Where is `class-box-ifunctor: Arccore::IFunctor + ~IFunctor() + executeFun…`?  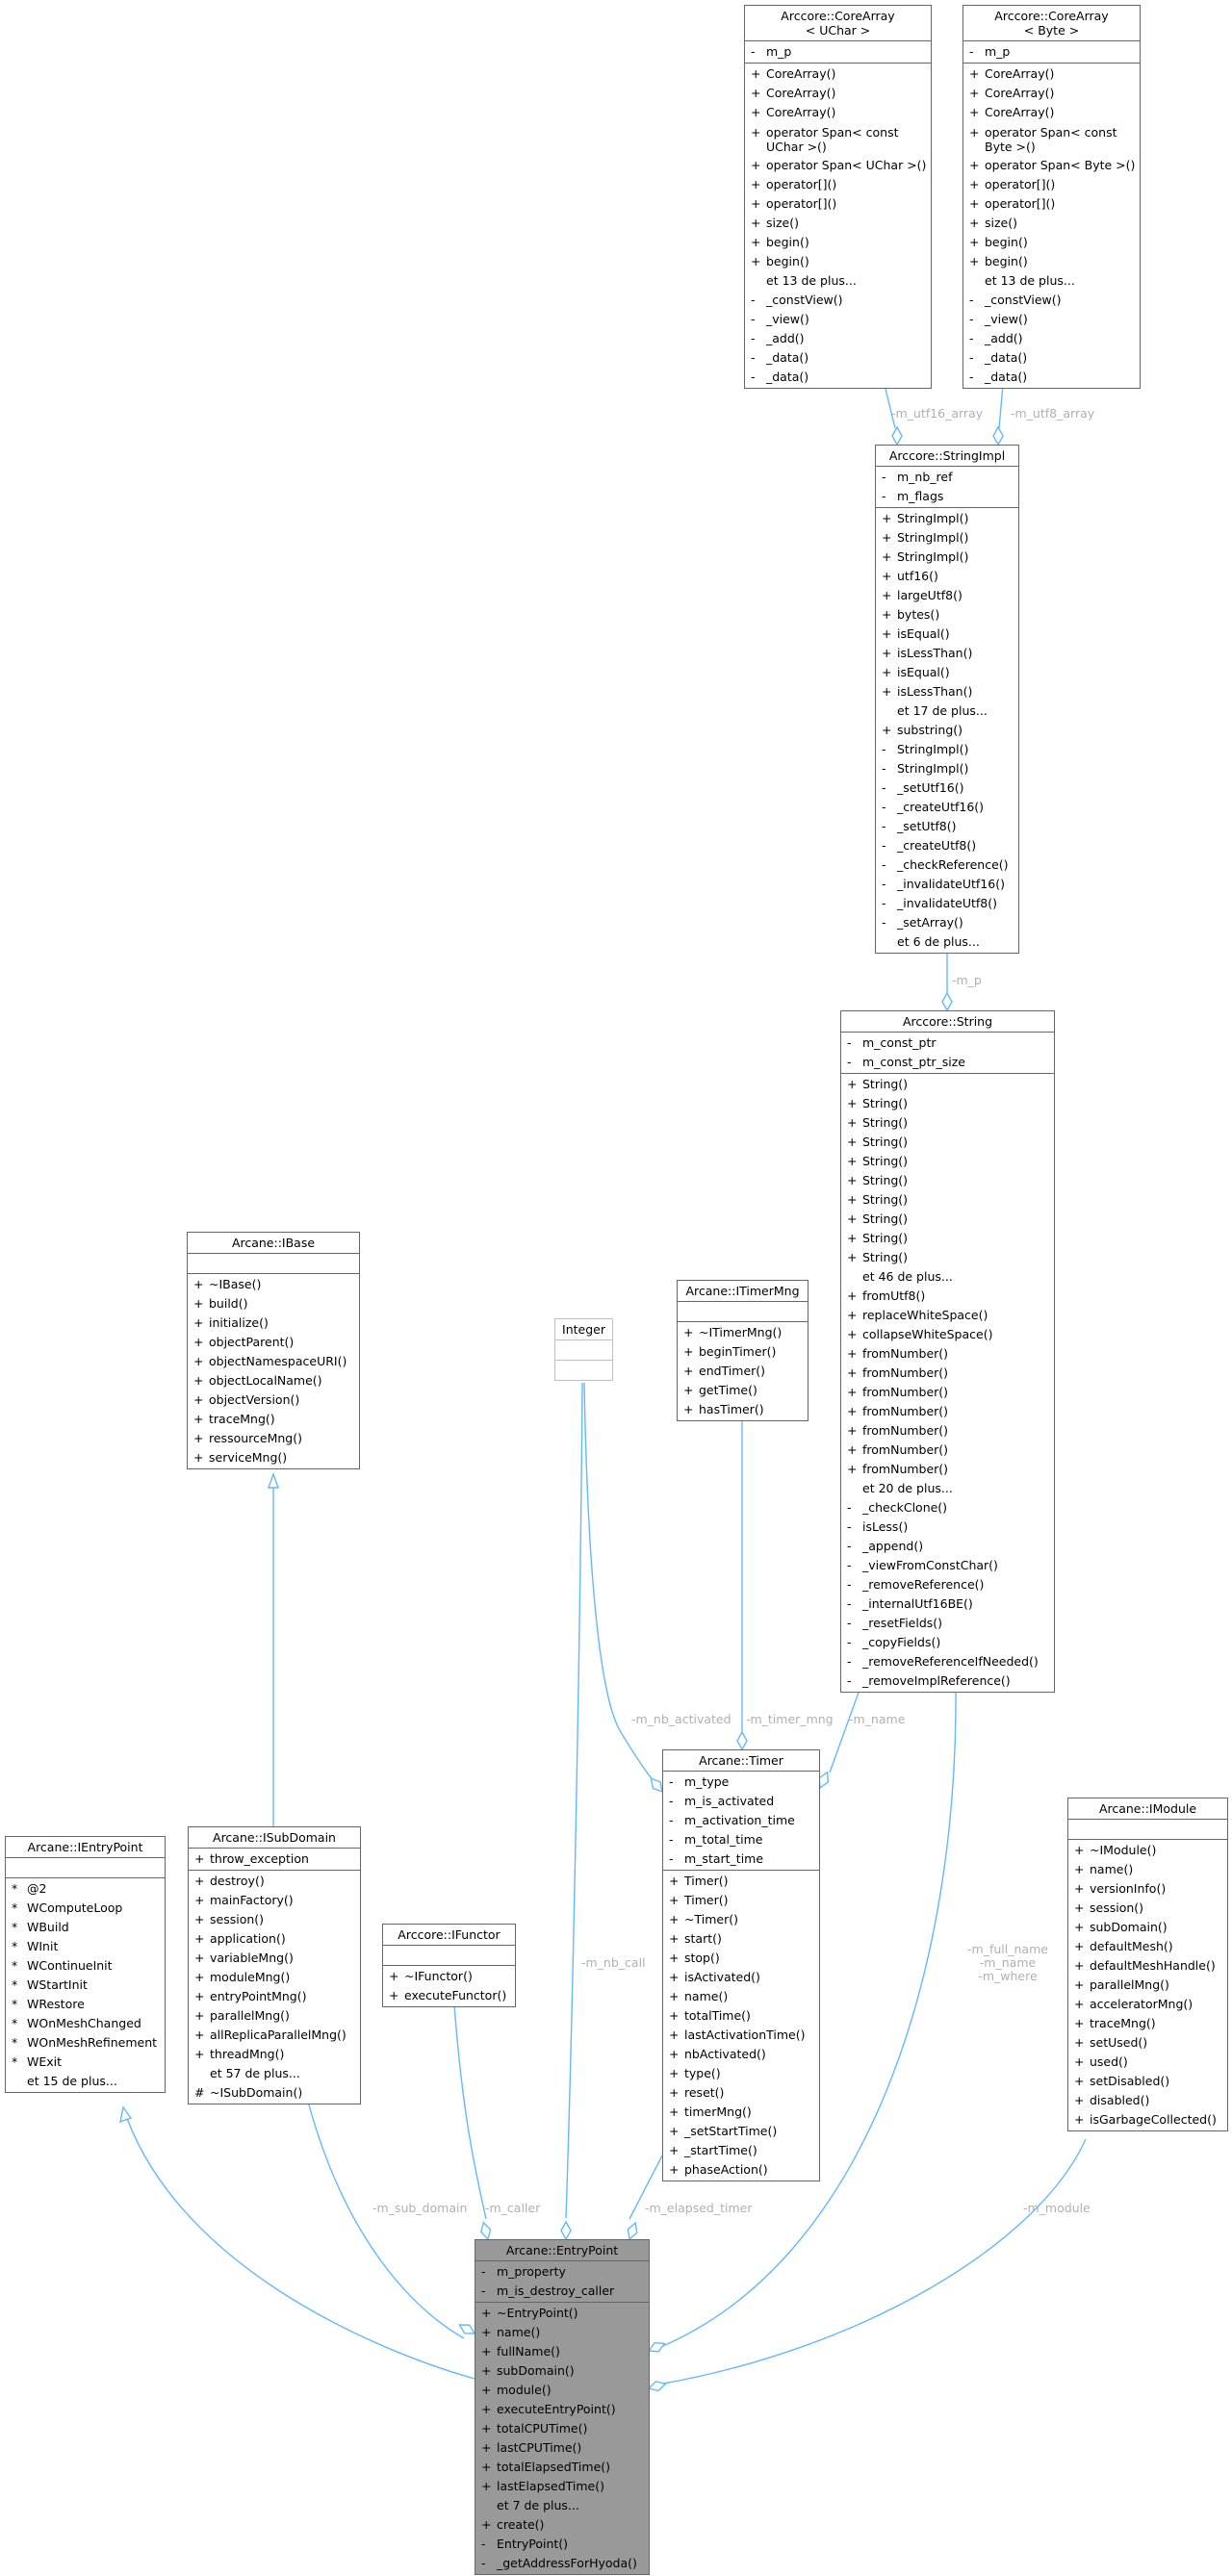
class-box-ifunctor: Arccore::IFunctor + ~IFunctor() + executeFun… is located at coordinates (449, 1965).